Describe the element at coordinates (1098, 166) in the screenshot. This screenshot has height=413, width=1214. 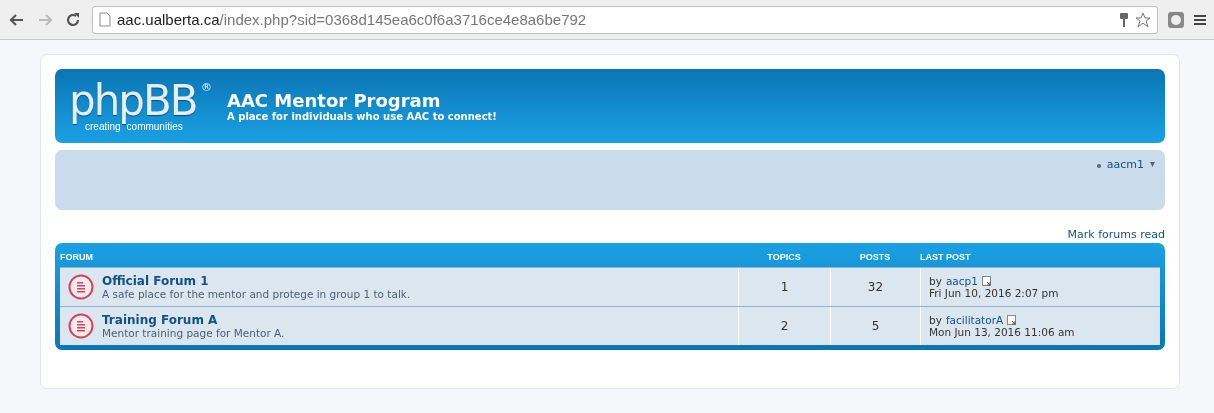
I see `bullet-icon` at that location.